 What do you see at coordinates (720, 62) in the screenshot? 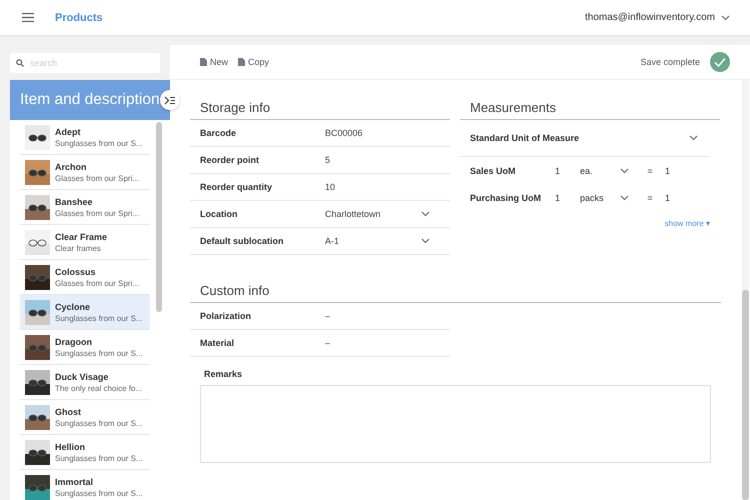
I see `check-icon` at bounding box center [720, 62].